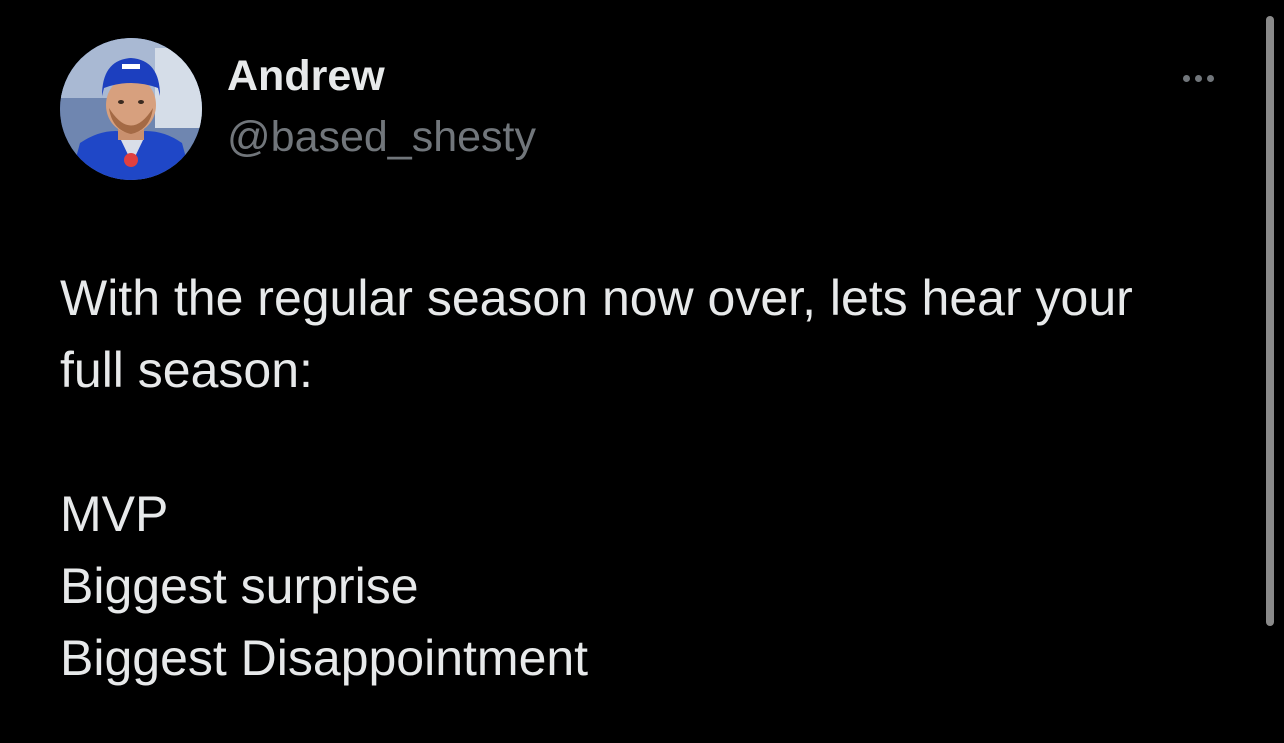 The width and height of the screenshot is (1284, 743). Describe the element at coordinates (381, 137) in the screenshot. I see `author-handle: @based_shesty` at that location.